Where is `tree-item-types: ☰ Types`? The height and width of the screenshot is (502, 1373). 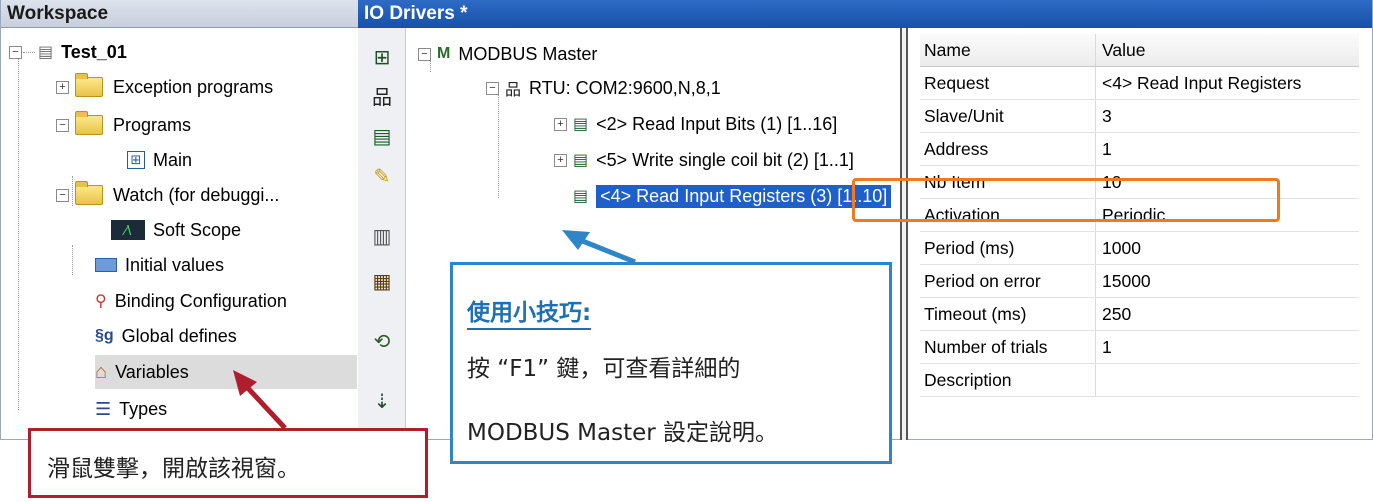 tree-item-types: ☰ Types is located at coordinates (131, 409).